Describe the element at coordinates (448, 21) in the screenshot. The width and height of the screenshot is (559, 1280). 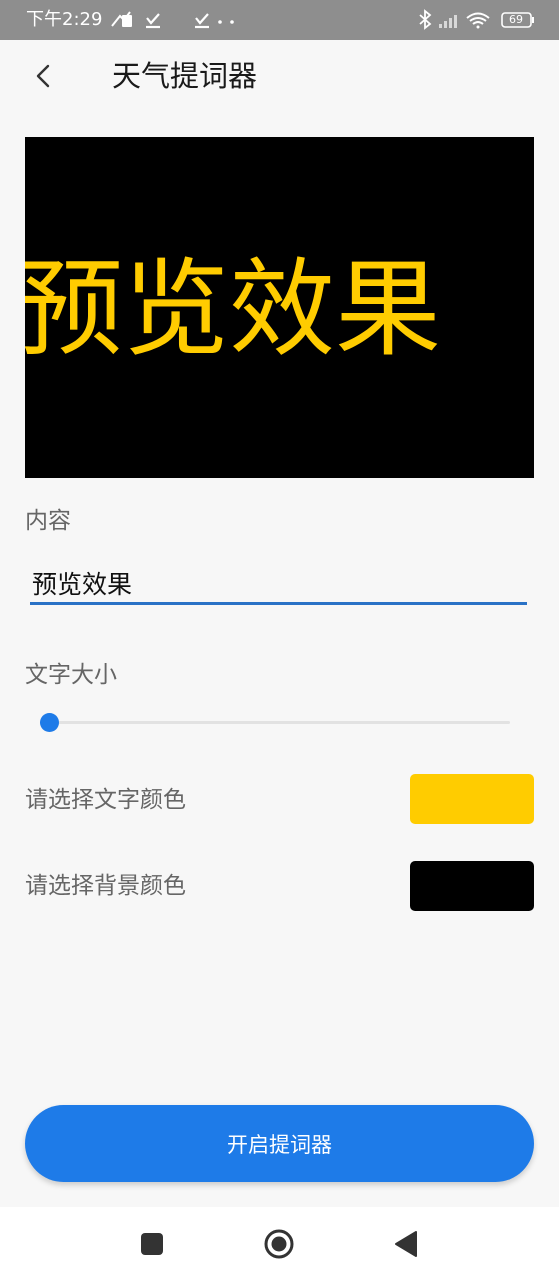
I see `signal-icon` at that location.